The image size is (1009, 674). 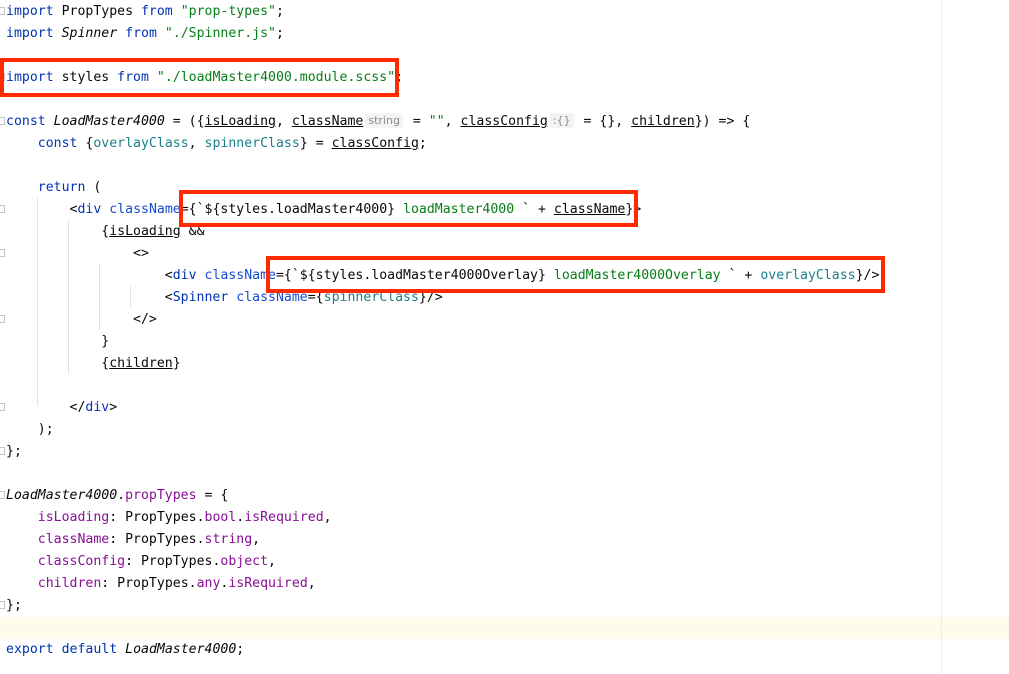 What do you see at coordinates (575, 274) in the screenshot?
I see `annotation-box-overlay-classname` at bounding box center [575, 274].